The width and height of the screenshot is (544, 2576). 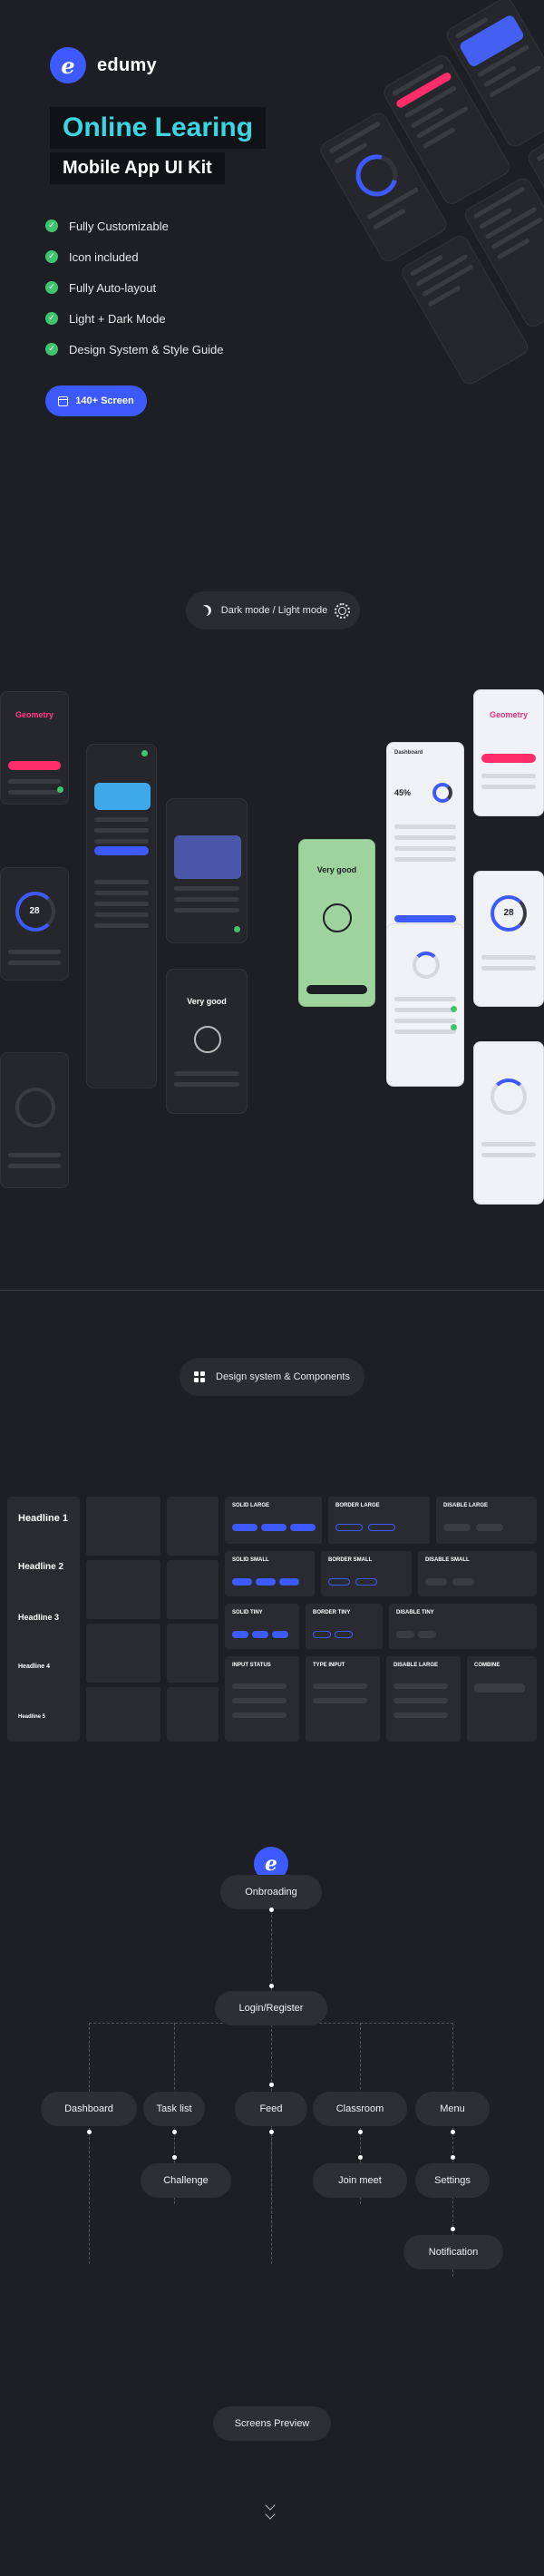 I want to click on hero-mockups, so click(x=417, y=215).